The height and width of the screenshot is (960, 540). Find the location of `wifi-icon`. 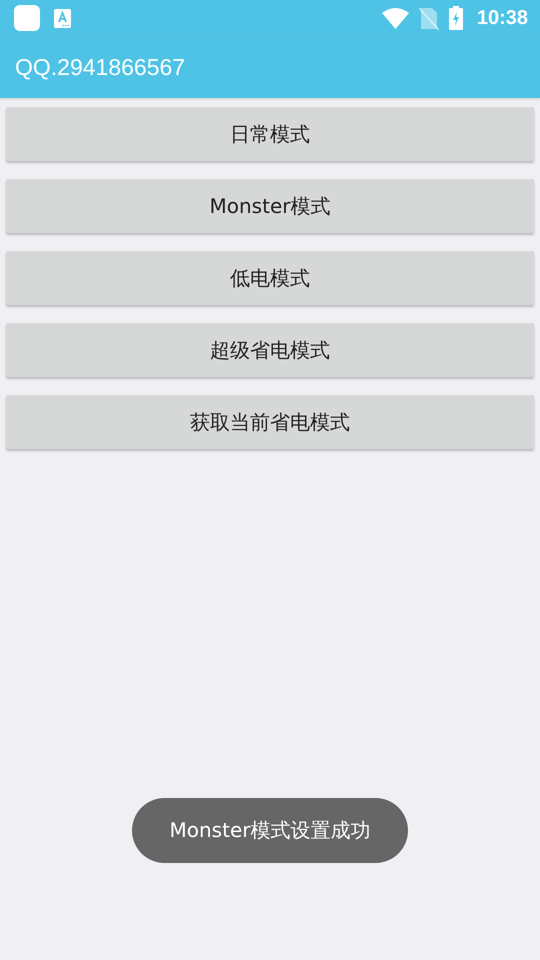

wifi-icon is located at coordinates (395, 18).